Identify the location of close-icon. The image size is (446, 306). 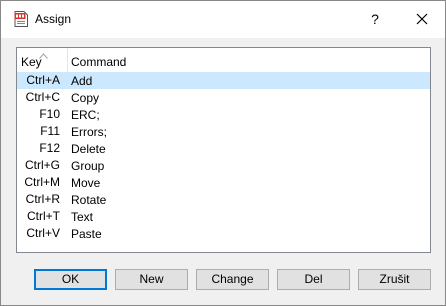
(422, 19).